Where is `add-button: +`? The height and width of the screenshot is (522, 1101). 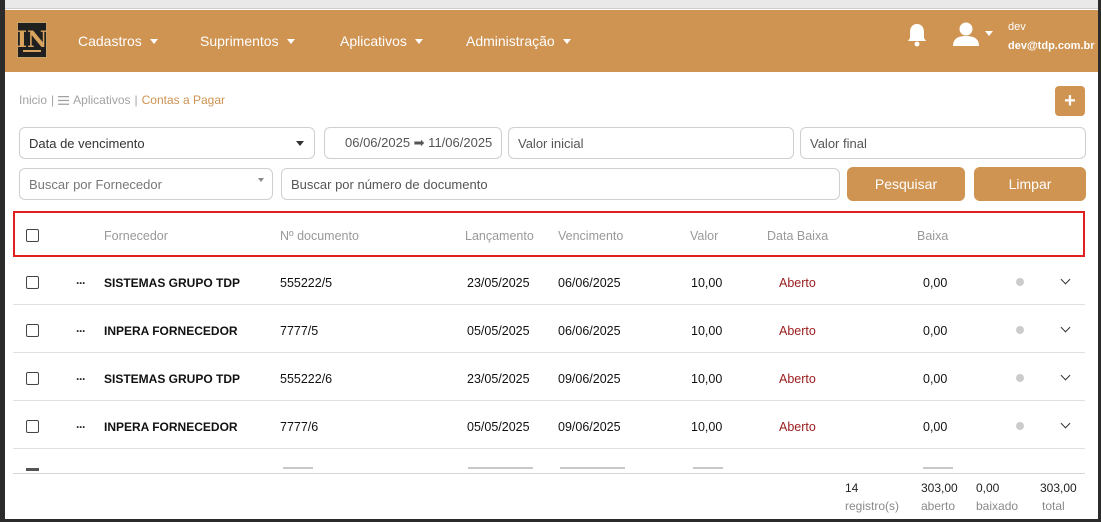 add-button: + is located at coordinates (1070, 101).